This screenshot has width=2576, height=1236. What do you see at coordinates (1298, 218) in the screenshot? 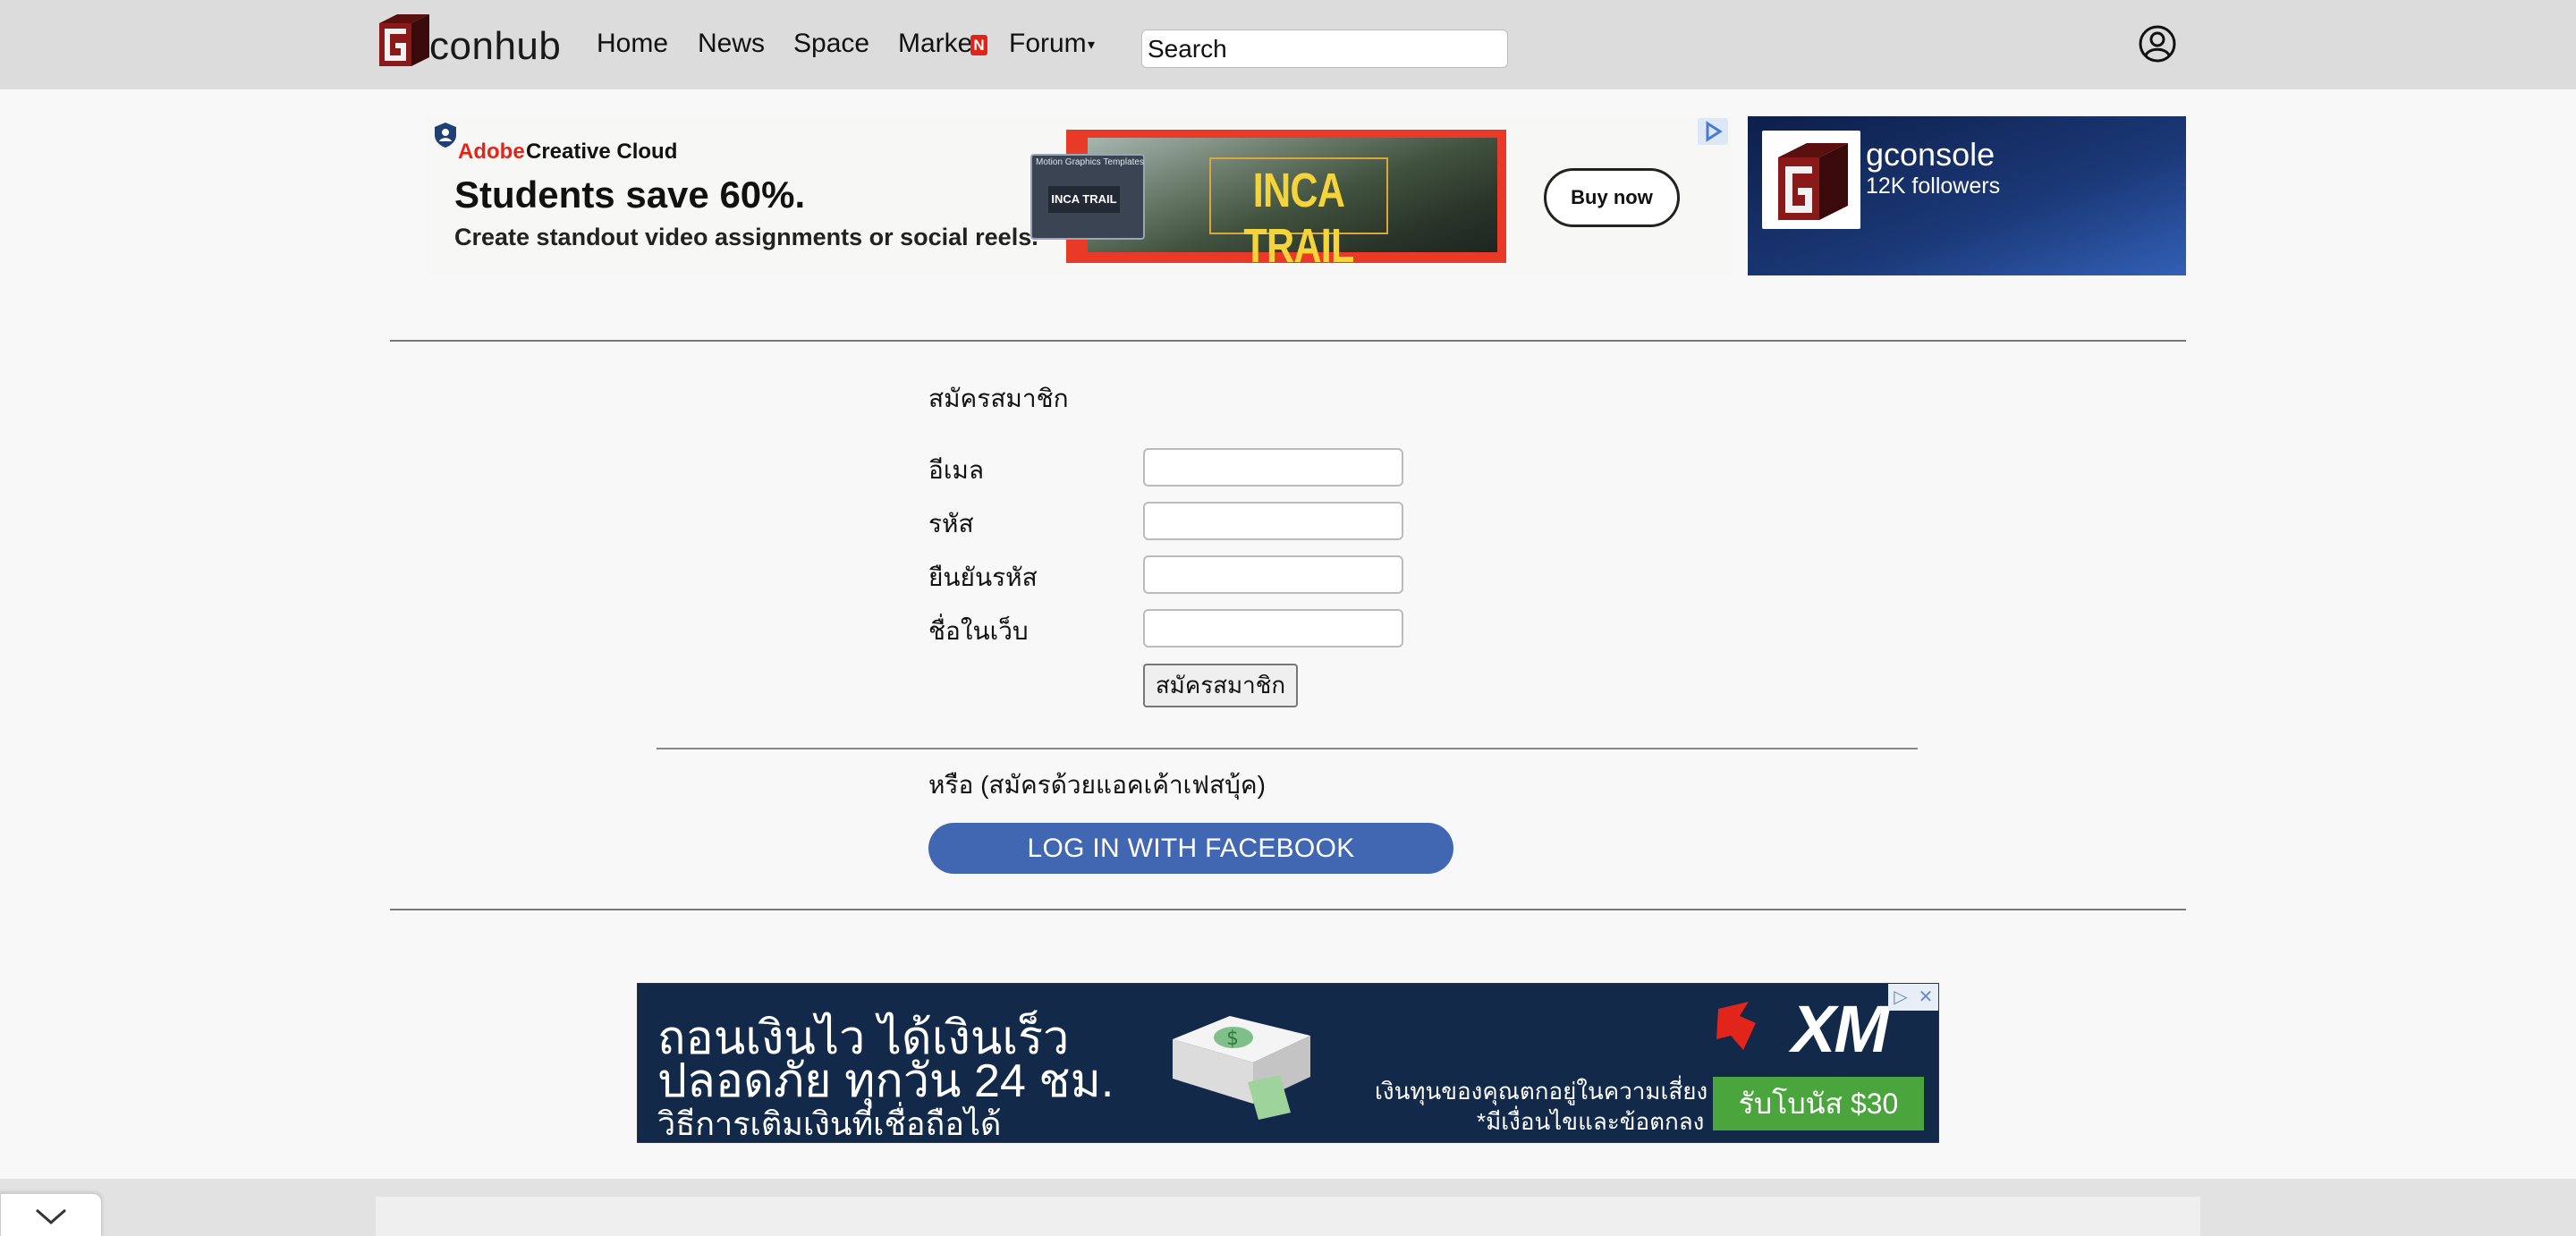
I see `inca-trail-title: INCA TRAIL` at bounding box center [1298, 218].